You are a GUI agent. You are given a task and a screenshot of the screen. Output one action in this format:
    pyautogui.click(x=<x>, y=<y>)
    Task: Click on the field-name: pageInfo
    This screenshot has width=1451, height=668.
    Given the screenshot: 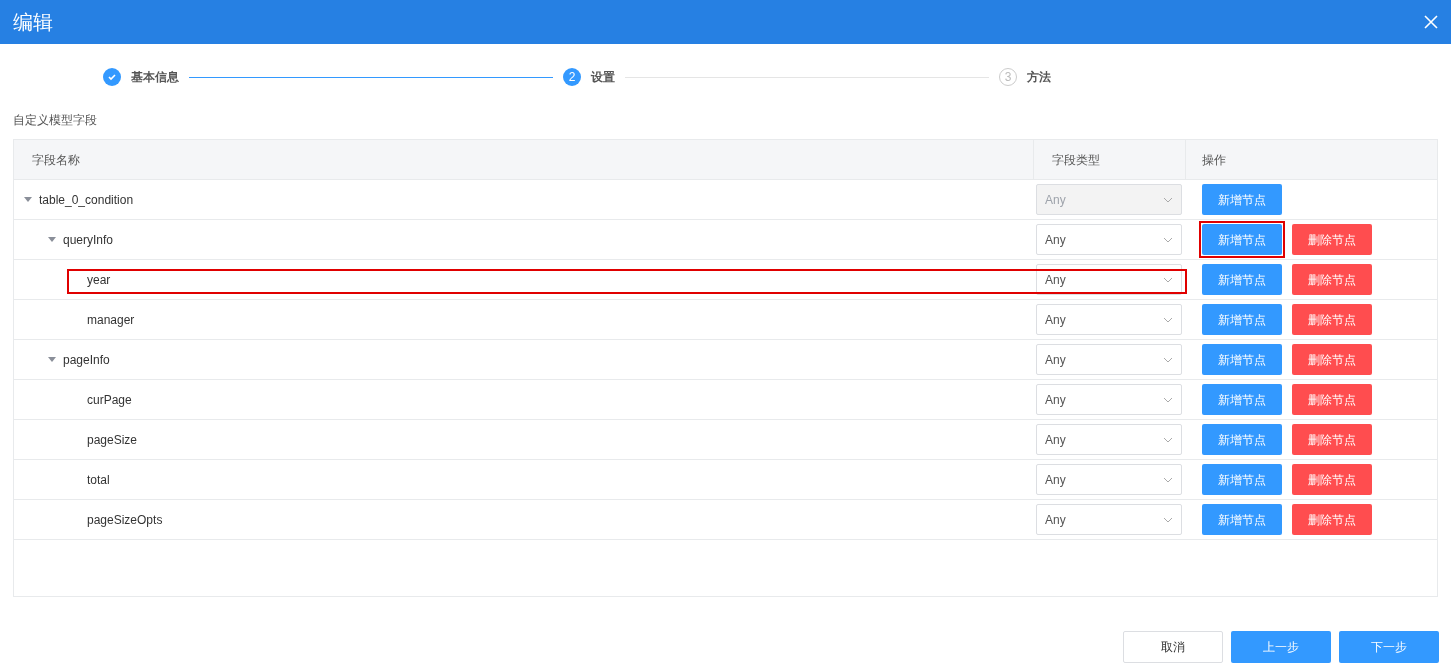 What is the action you would take?
    pyautogui.click(x=86, y=360)
    